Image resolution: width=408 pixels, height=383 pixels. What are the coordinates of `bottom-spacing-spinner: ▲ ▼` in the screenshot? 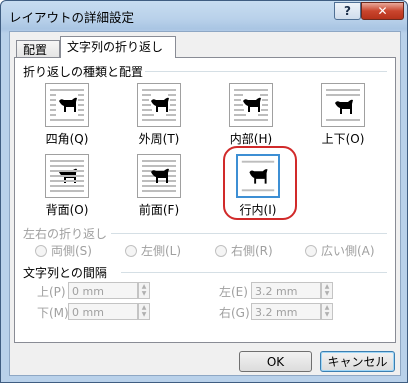 It's located at (144, 311).